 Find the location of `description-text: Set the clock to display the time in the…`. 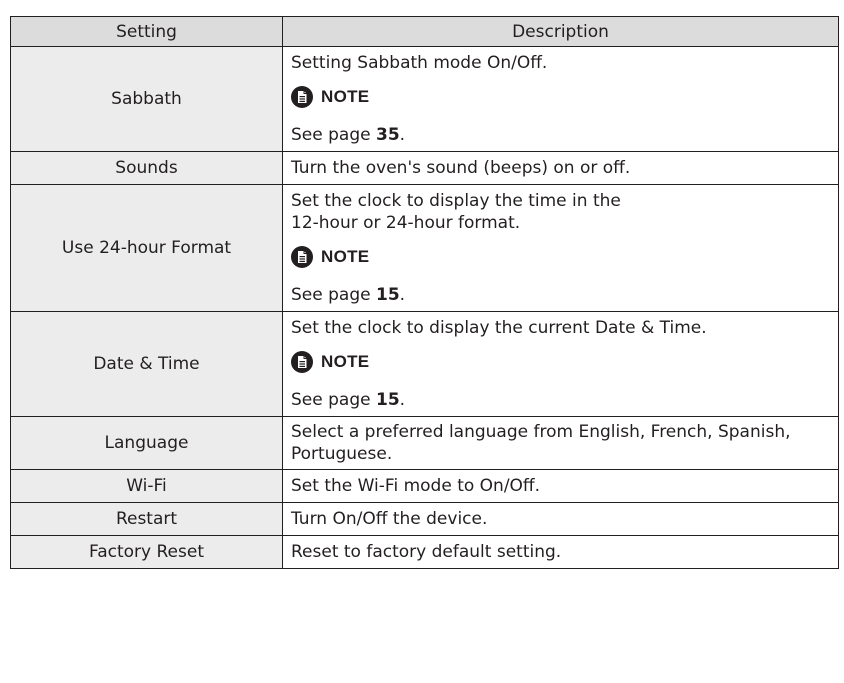

description-text: Set the clock to display the time in the… is located at coordinates (456, 212).